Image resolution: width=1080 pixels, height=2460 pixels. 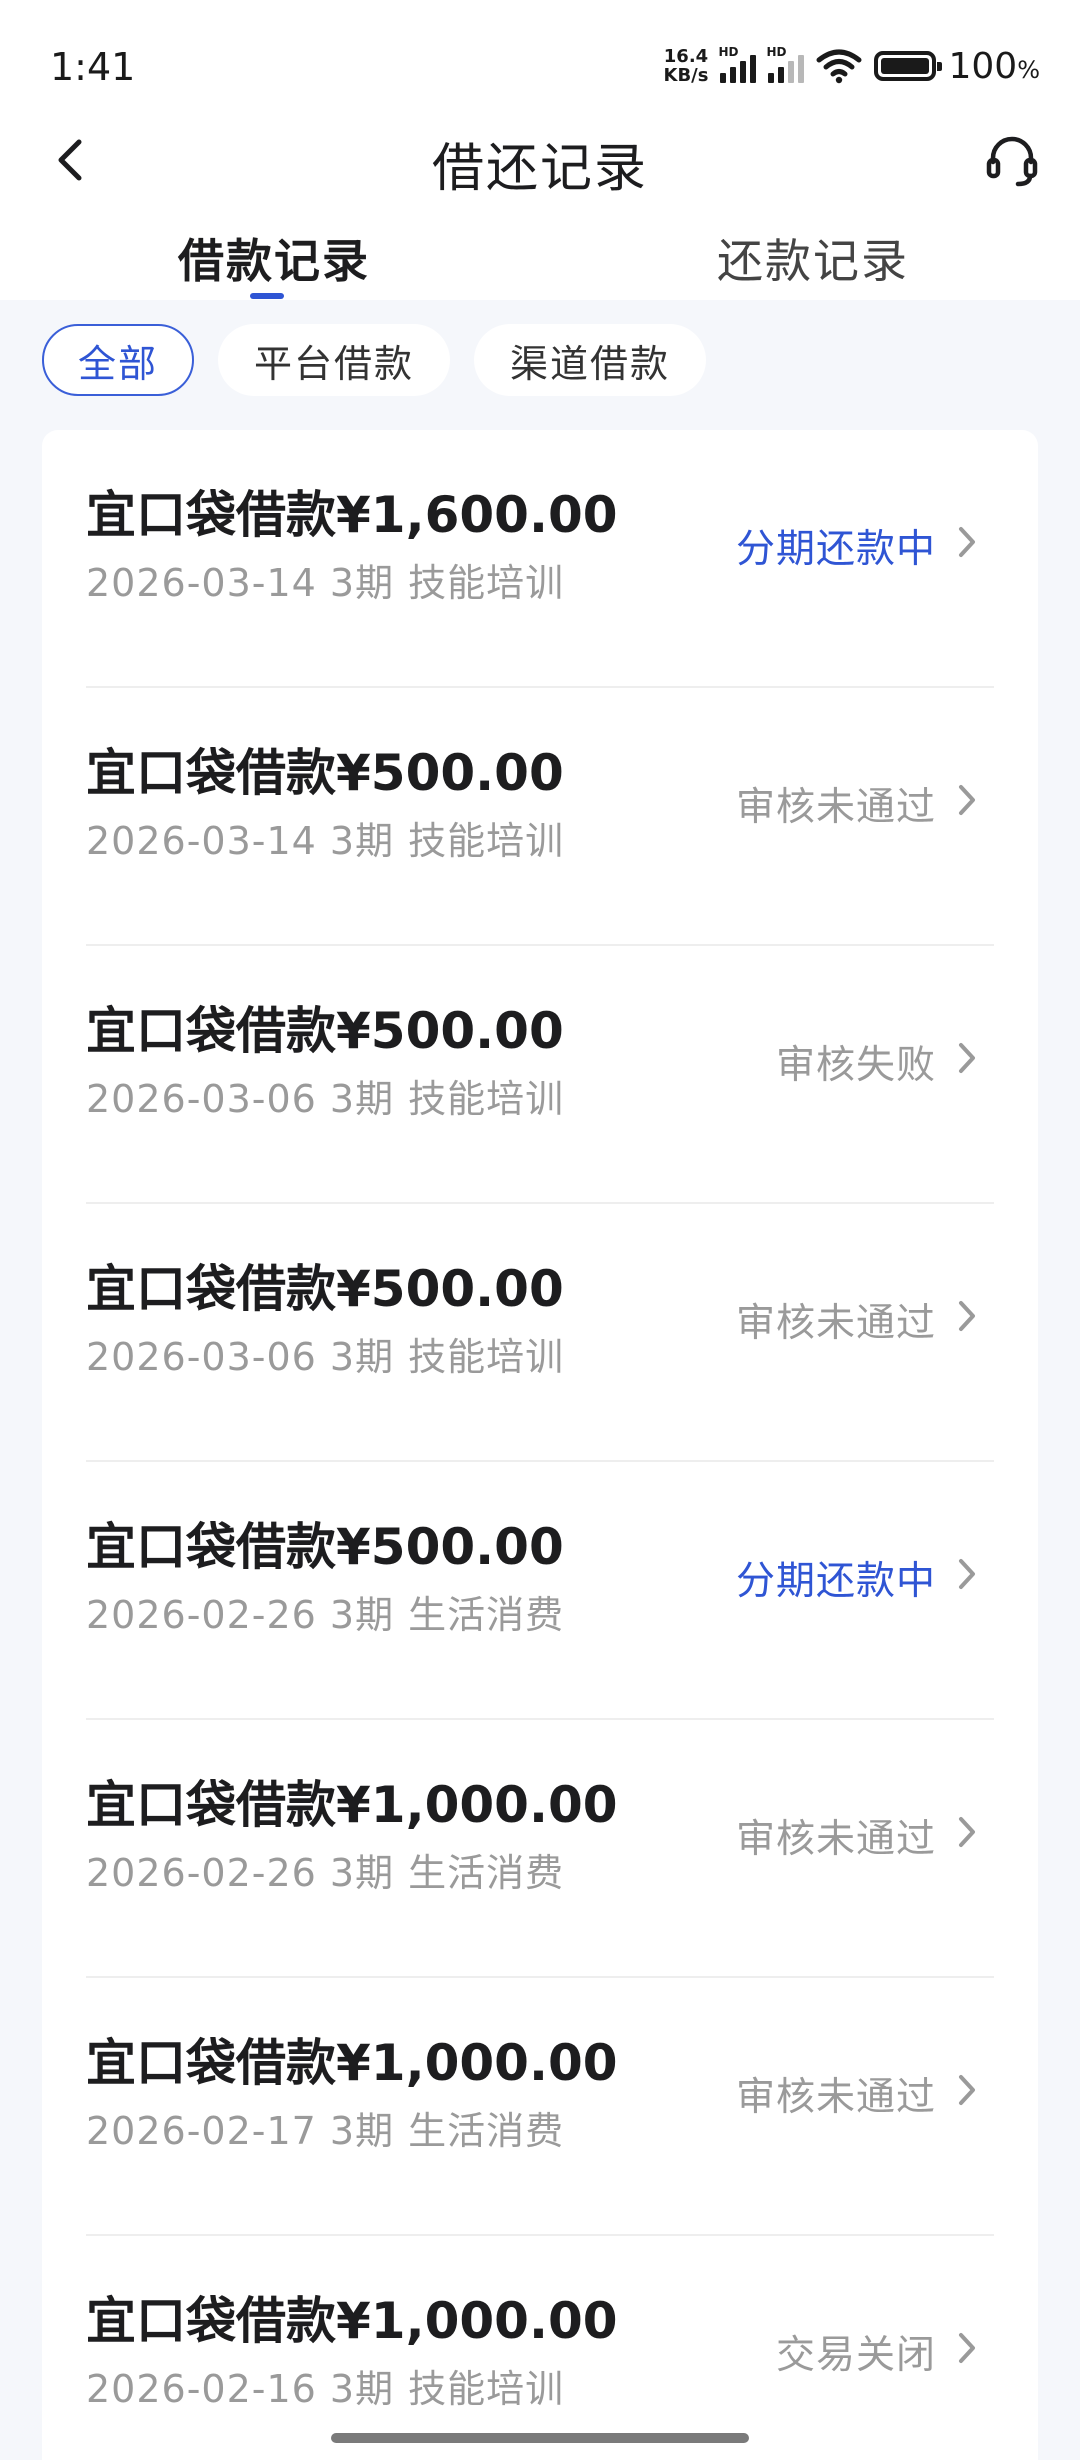 I want to click on status-indicators: 16.4 KB/s HD HD 100%, so click(x=852, y=66).